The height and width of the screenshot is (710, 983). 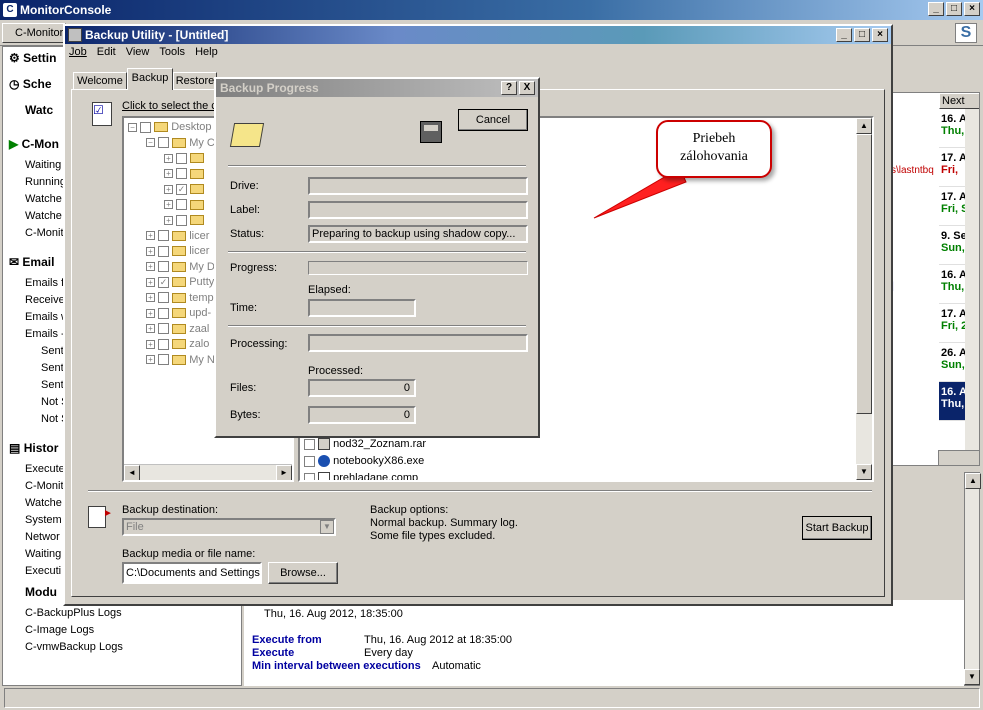 I want to click on backup-minimize-button: _, so click(x=844, y=35).